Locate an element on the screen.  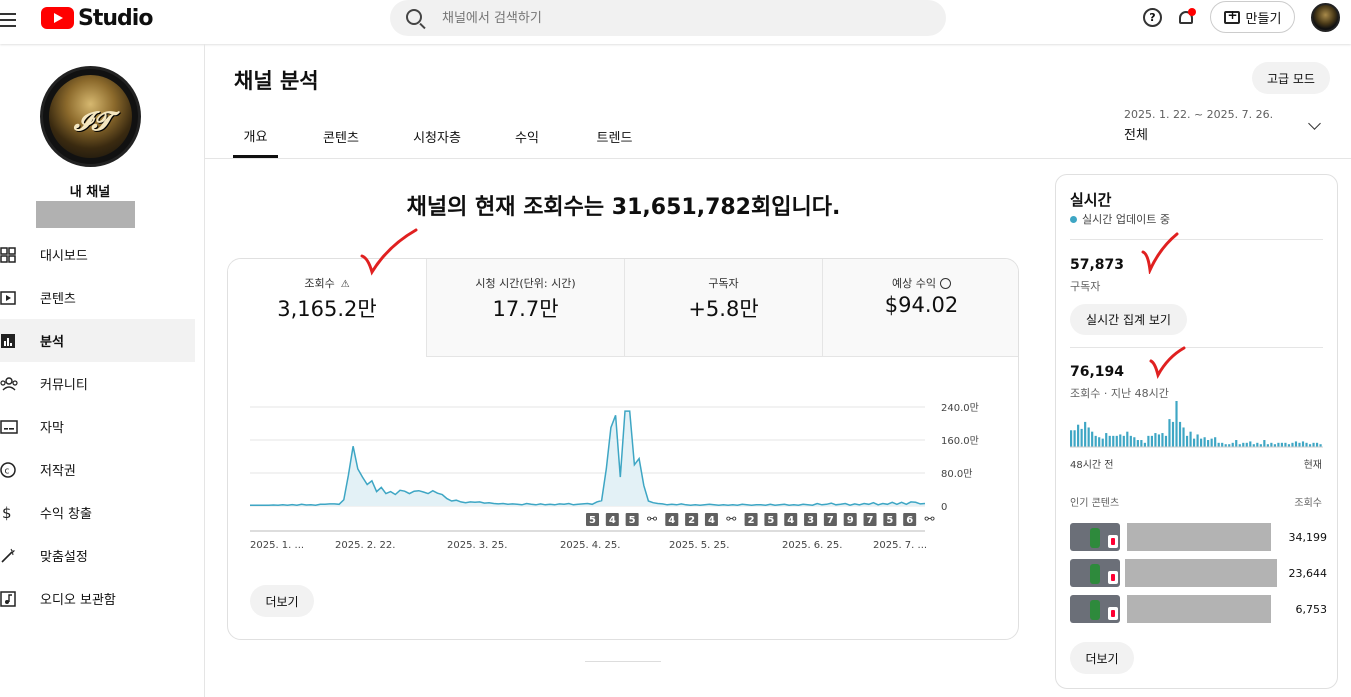
realtime-more-button: 더보기 is located at coordinates (1102, 658).